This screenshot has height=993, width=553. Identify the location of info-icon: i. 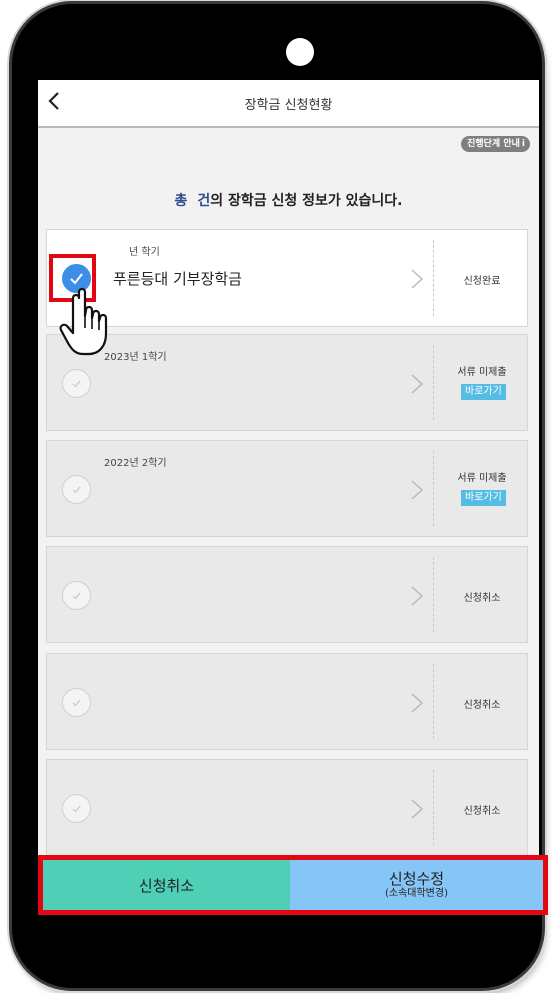
(523, 144).